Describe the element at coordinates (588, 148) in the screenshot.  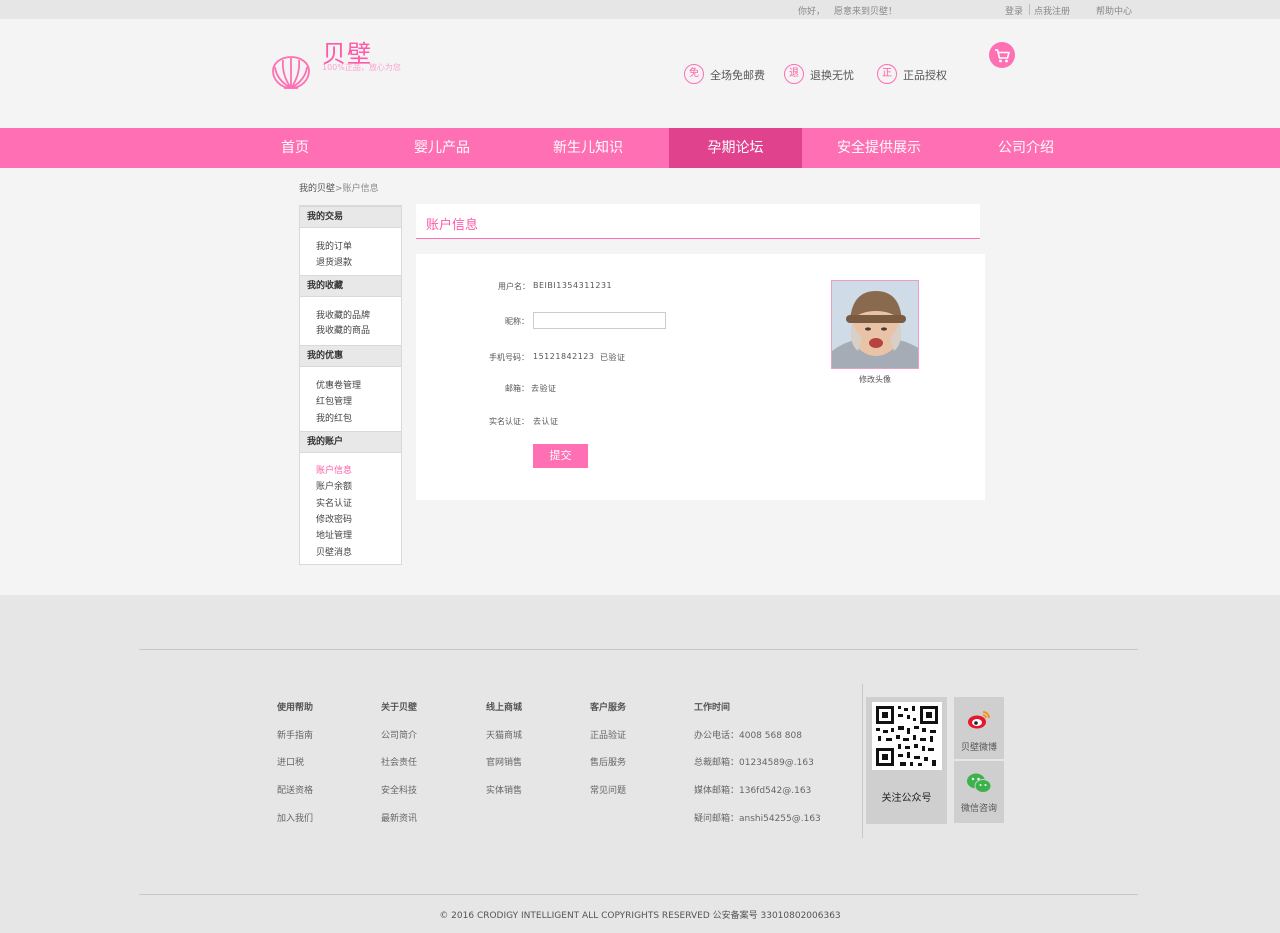
I see `nav-newborn-knowledge: 新生儿知识` at that location.